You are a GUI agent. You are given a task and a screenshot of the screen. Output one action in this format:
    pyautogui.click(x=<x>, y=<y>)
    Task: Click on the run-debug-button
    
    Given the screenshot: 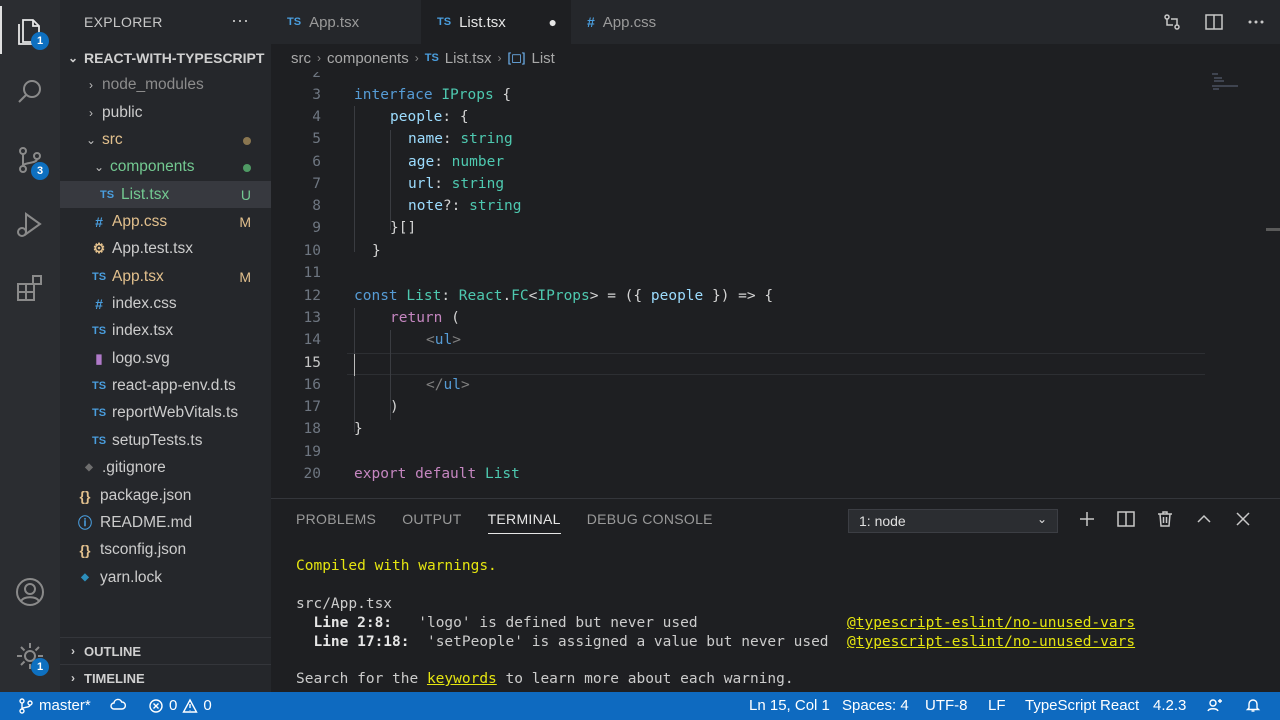 What is the action you would take?
    pyautogui.click(x=30, y=224)
    